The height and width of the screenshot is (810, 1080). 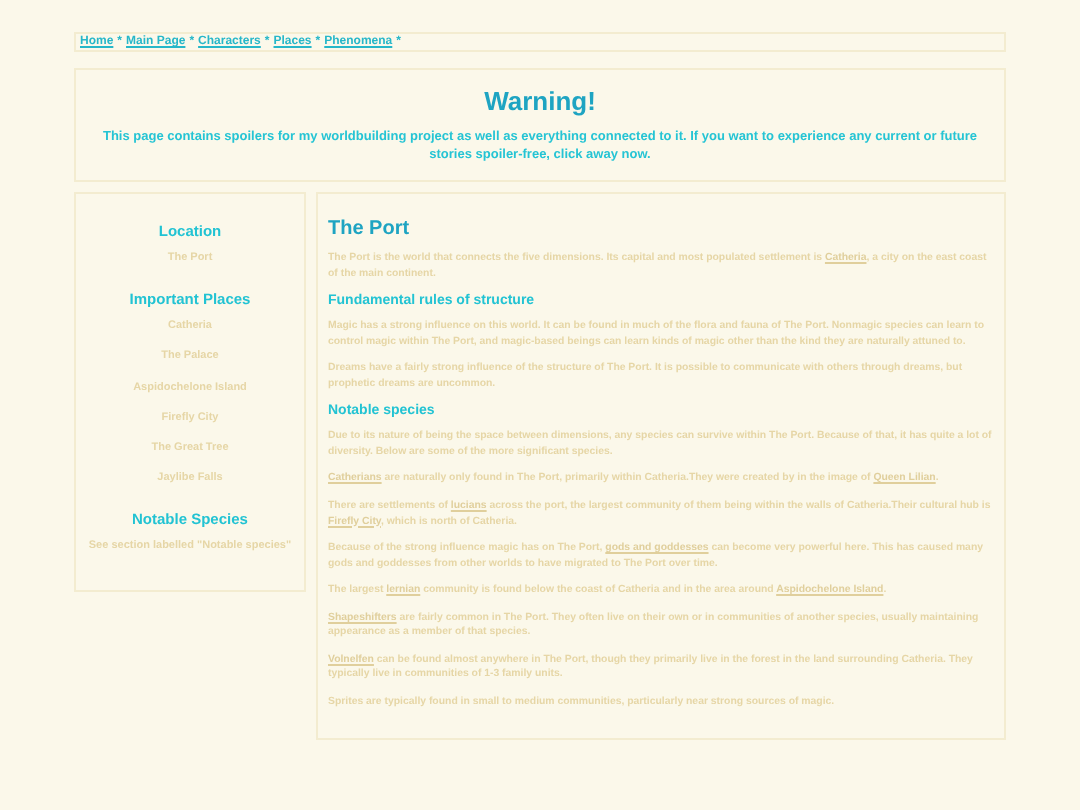 What do you see at coordinates (370, 229) in the screenshot?
I see `article-title: The Port` at bounding box center [370, 229].